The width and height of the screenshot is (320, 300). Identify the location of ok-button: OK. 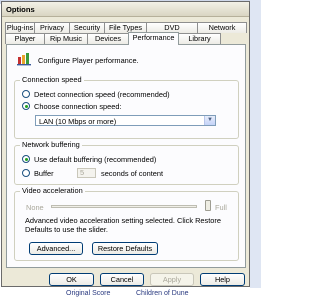
(71, 279).